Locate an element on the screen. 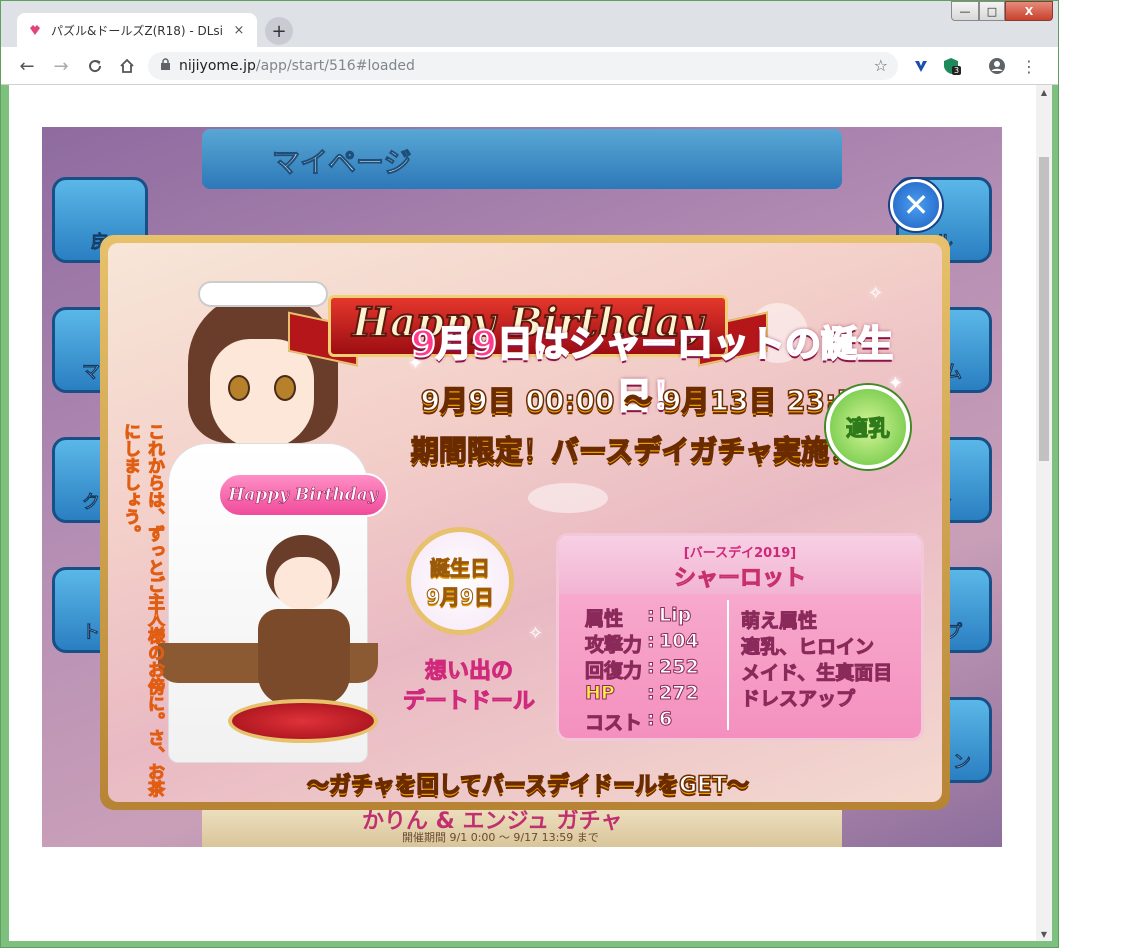 Image resolution: width=1127 pixels, height=948 pixels. menu-kebab-icon: ⋮ is located at coordinates (1029, 66).